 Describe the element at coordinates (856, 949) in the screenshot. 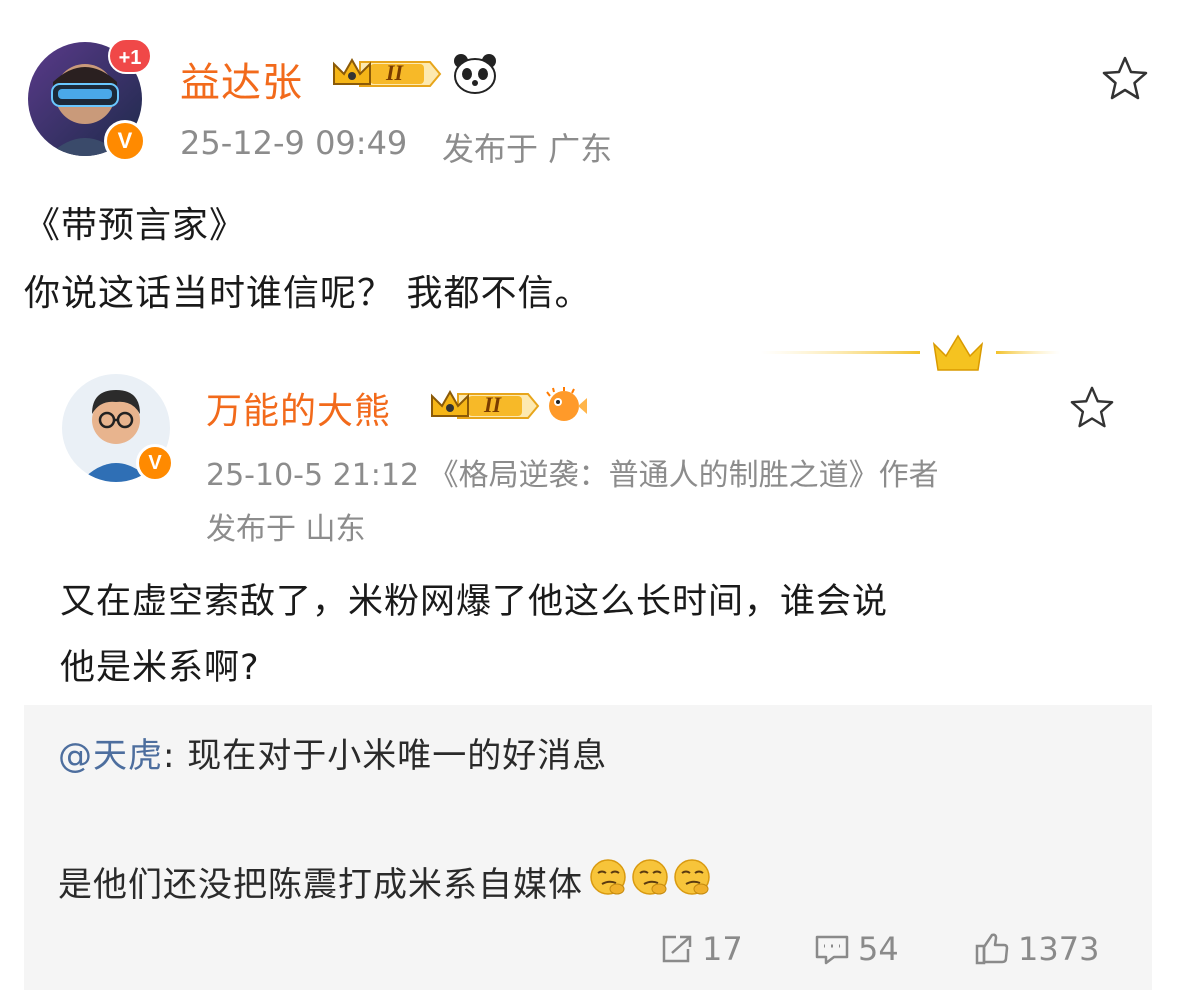

I see `comment-button: 54` at that location.